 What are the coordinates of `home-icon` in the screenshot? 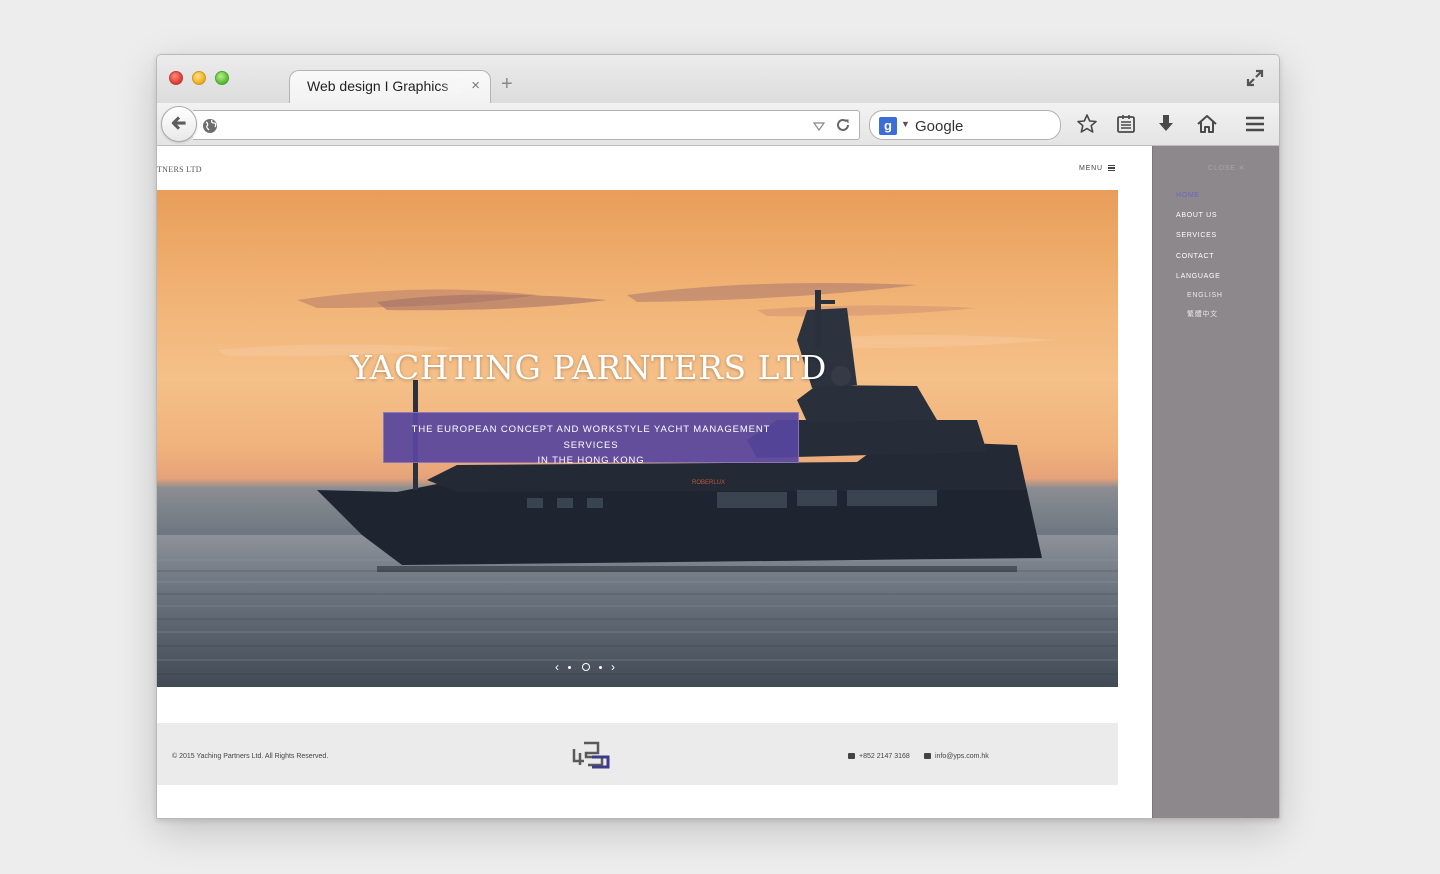 It's located at (1207, 124).